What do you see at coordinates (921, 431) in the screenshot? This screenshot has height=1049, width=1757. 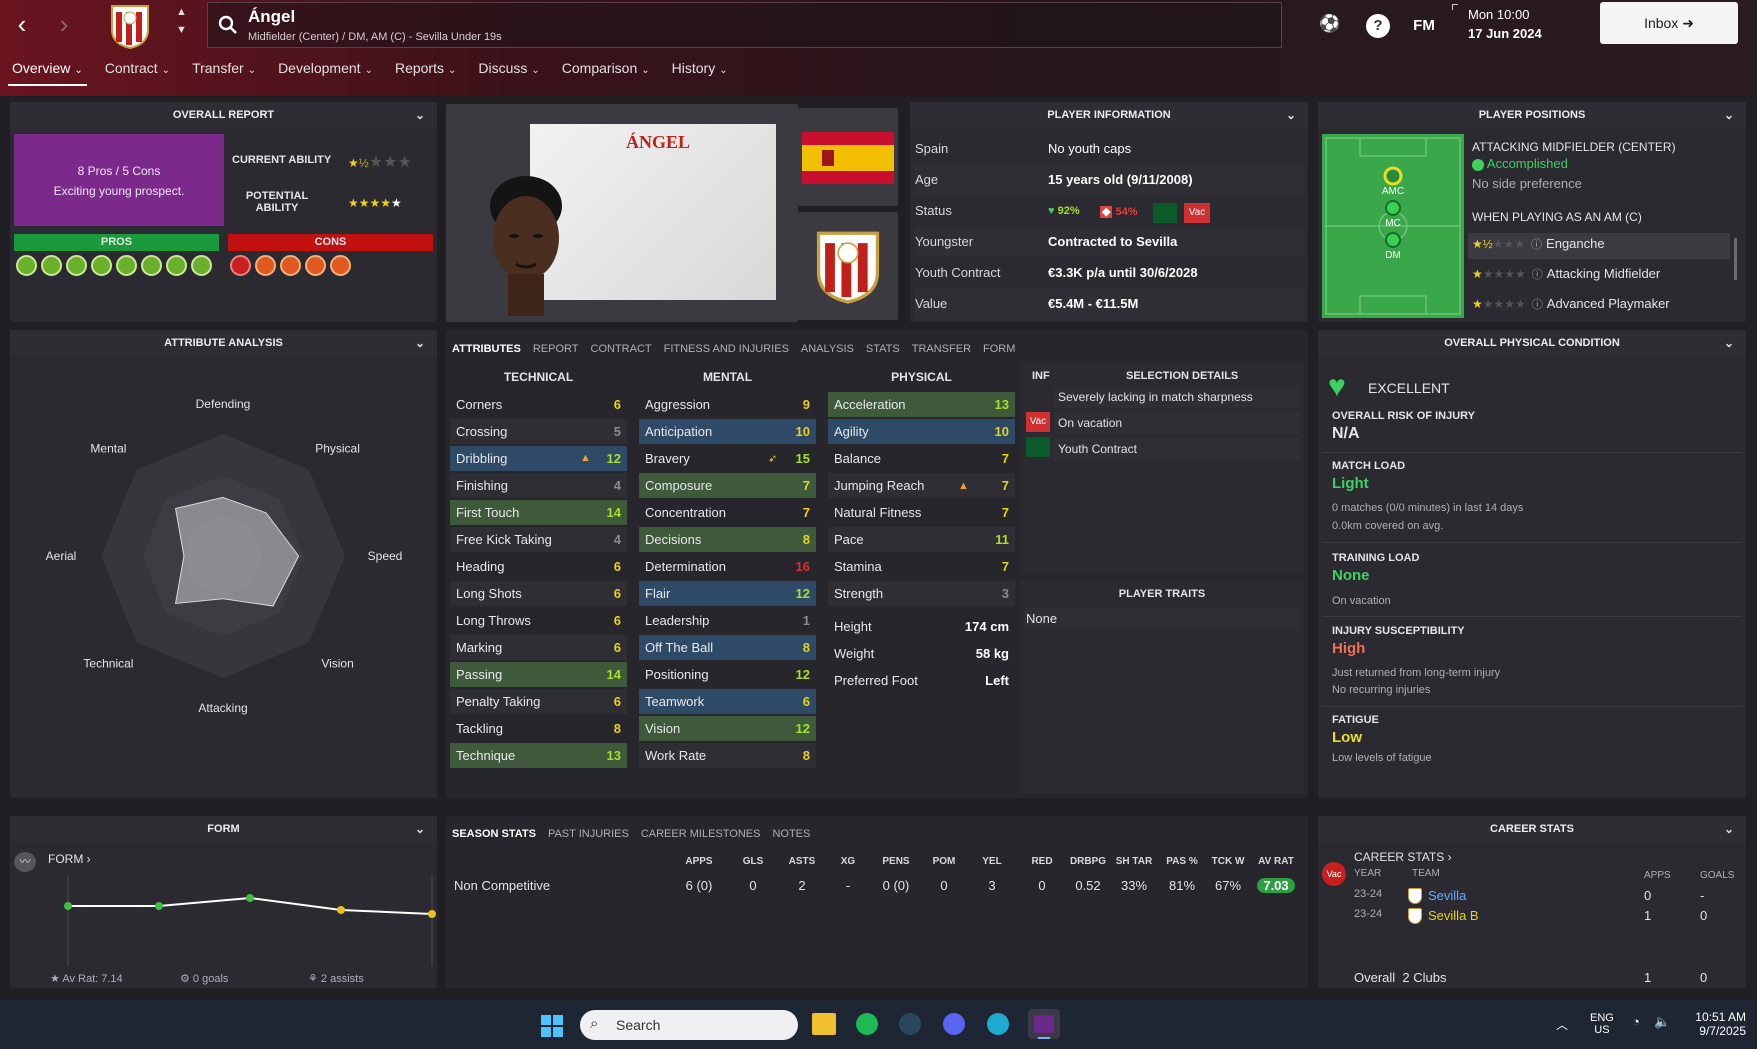 I see `attribute-row: Agility 10` at bounding box center [921, 431].